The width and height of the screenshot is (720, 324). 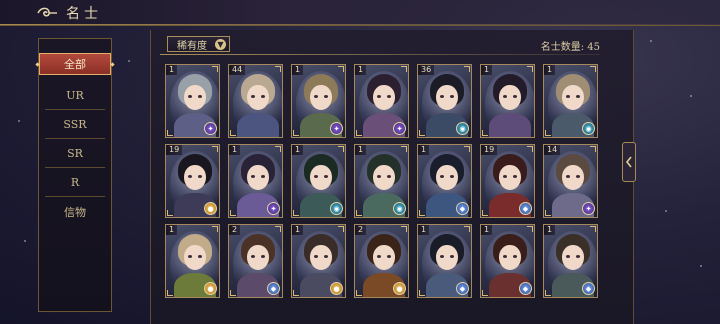 I want to click on character-card: 19 ◆, so click(x=507, y=181).